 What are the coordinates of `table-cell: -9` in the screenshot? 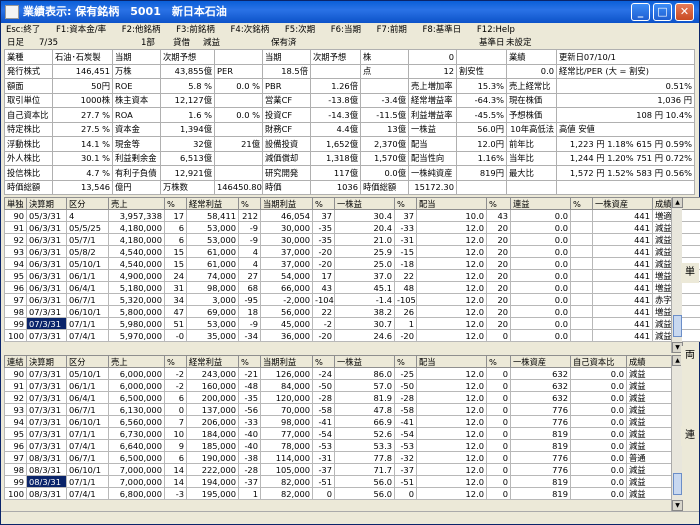 It's located at (249, 323).